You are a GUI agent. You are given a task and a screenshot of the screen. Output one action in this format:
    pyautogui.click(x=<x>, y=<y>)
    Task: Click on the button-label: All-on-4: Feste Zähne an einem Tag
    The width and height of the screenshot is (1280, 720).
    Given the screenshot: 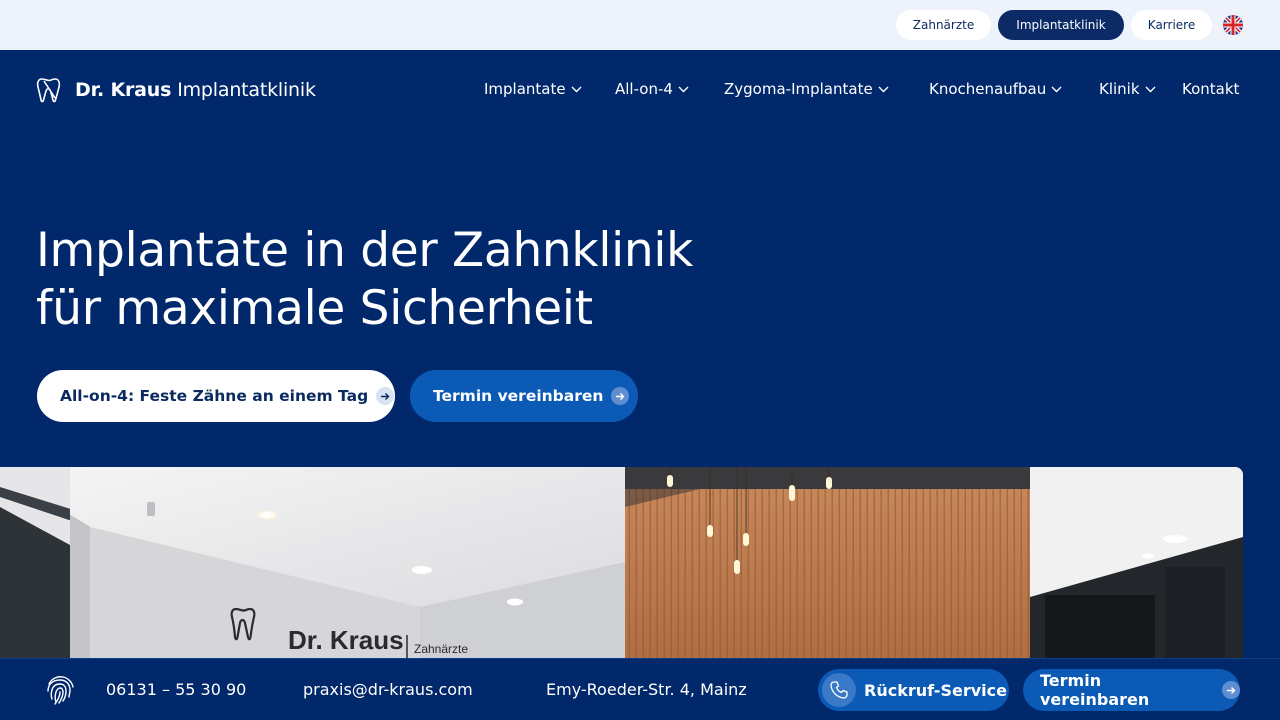 What is the action you would take?
    pyautogui.click(x=214, y=396)
    